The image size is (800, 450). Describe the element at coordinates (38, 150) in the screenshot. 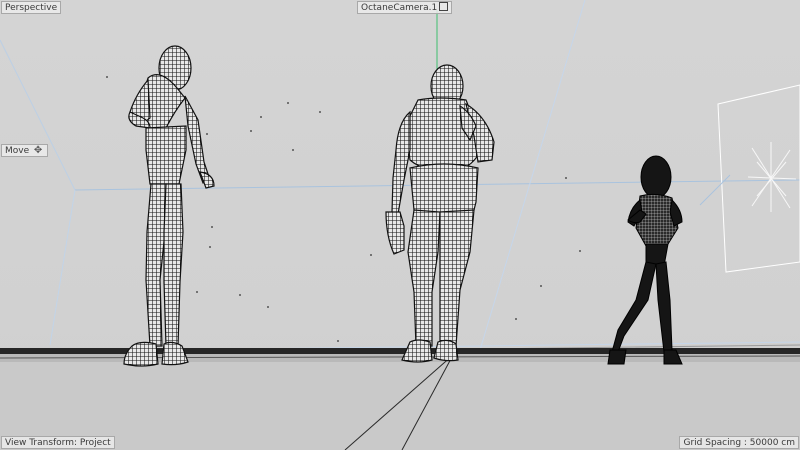

I see `move-arrows-icon: ✥` at that location.